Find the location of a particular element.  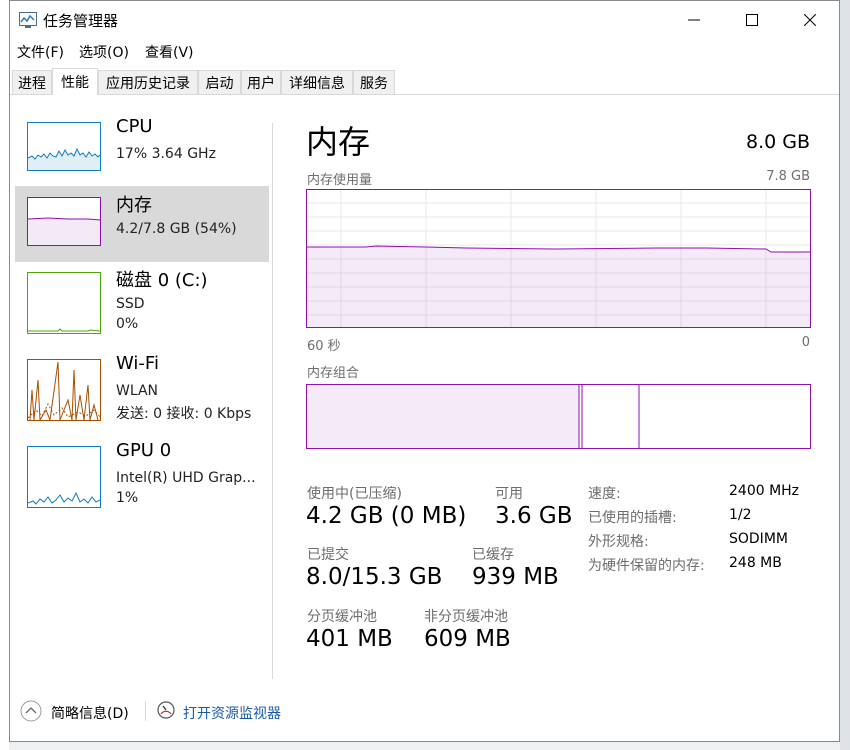

stat-nonpaged-pool-label: 非分页缓冲池 is located at coordinates (466, 617).